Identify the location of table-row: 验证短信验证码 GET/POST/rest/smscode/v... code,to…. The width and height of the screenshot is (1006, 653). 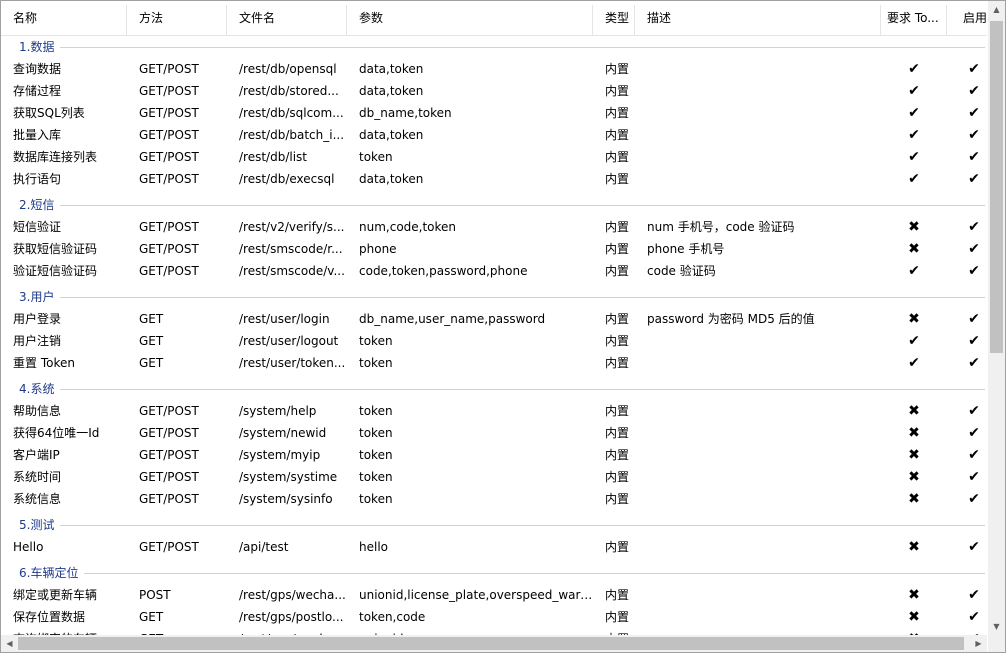
(494, 271).